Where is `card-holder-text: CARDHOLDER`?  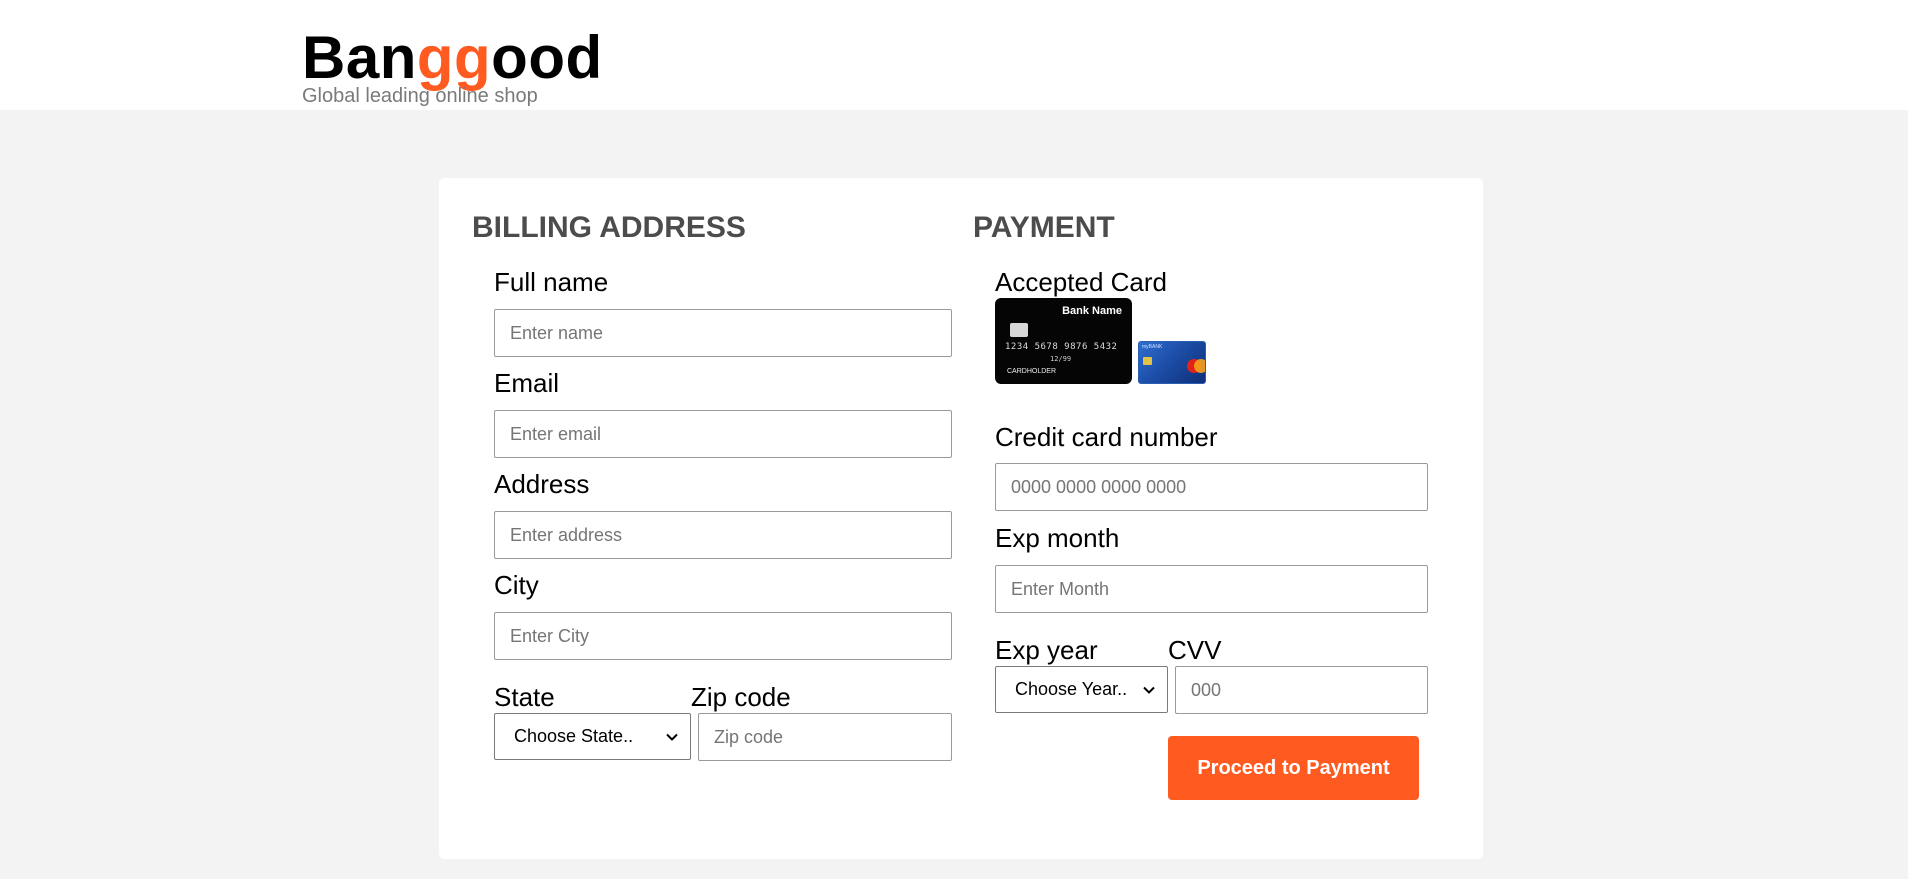 card-holder-text: CARDHOLDER is located at coordinates (1032, 371).